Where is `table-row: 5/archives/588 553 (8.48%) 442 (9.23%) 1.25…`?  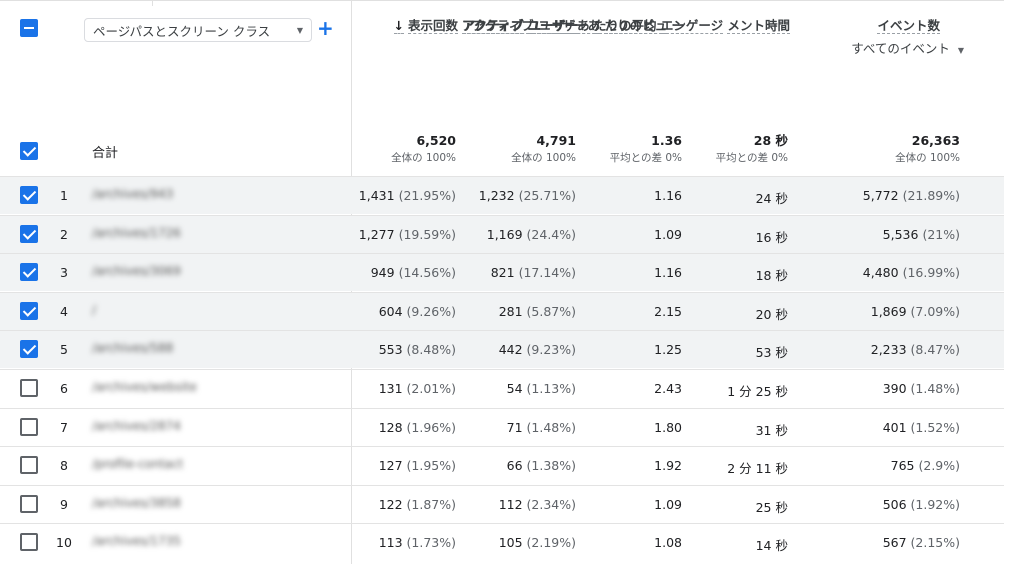 table-row: 5/archives/588 553 (8.48%) 442 (9.23%) 1.25… is located at coordinates (502, 349).